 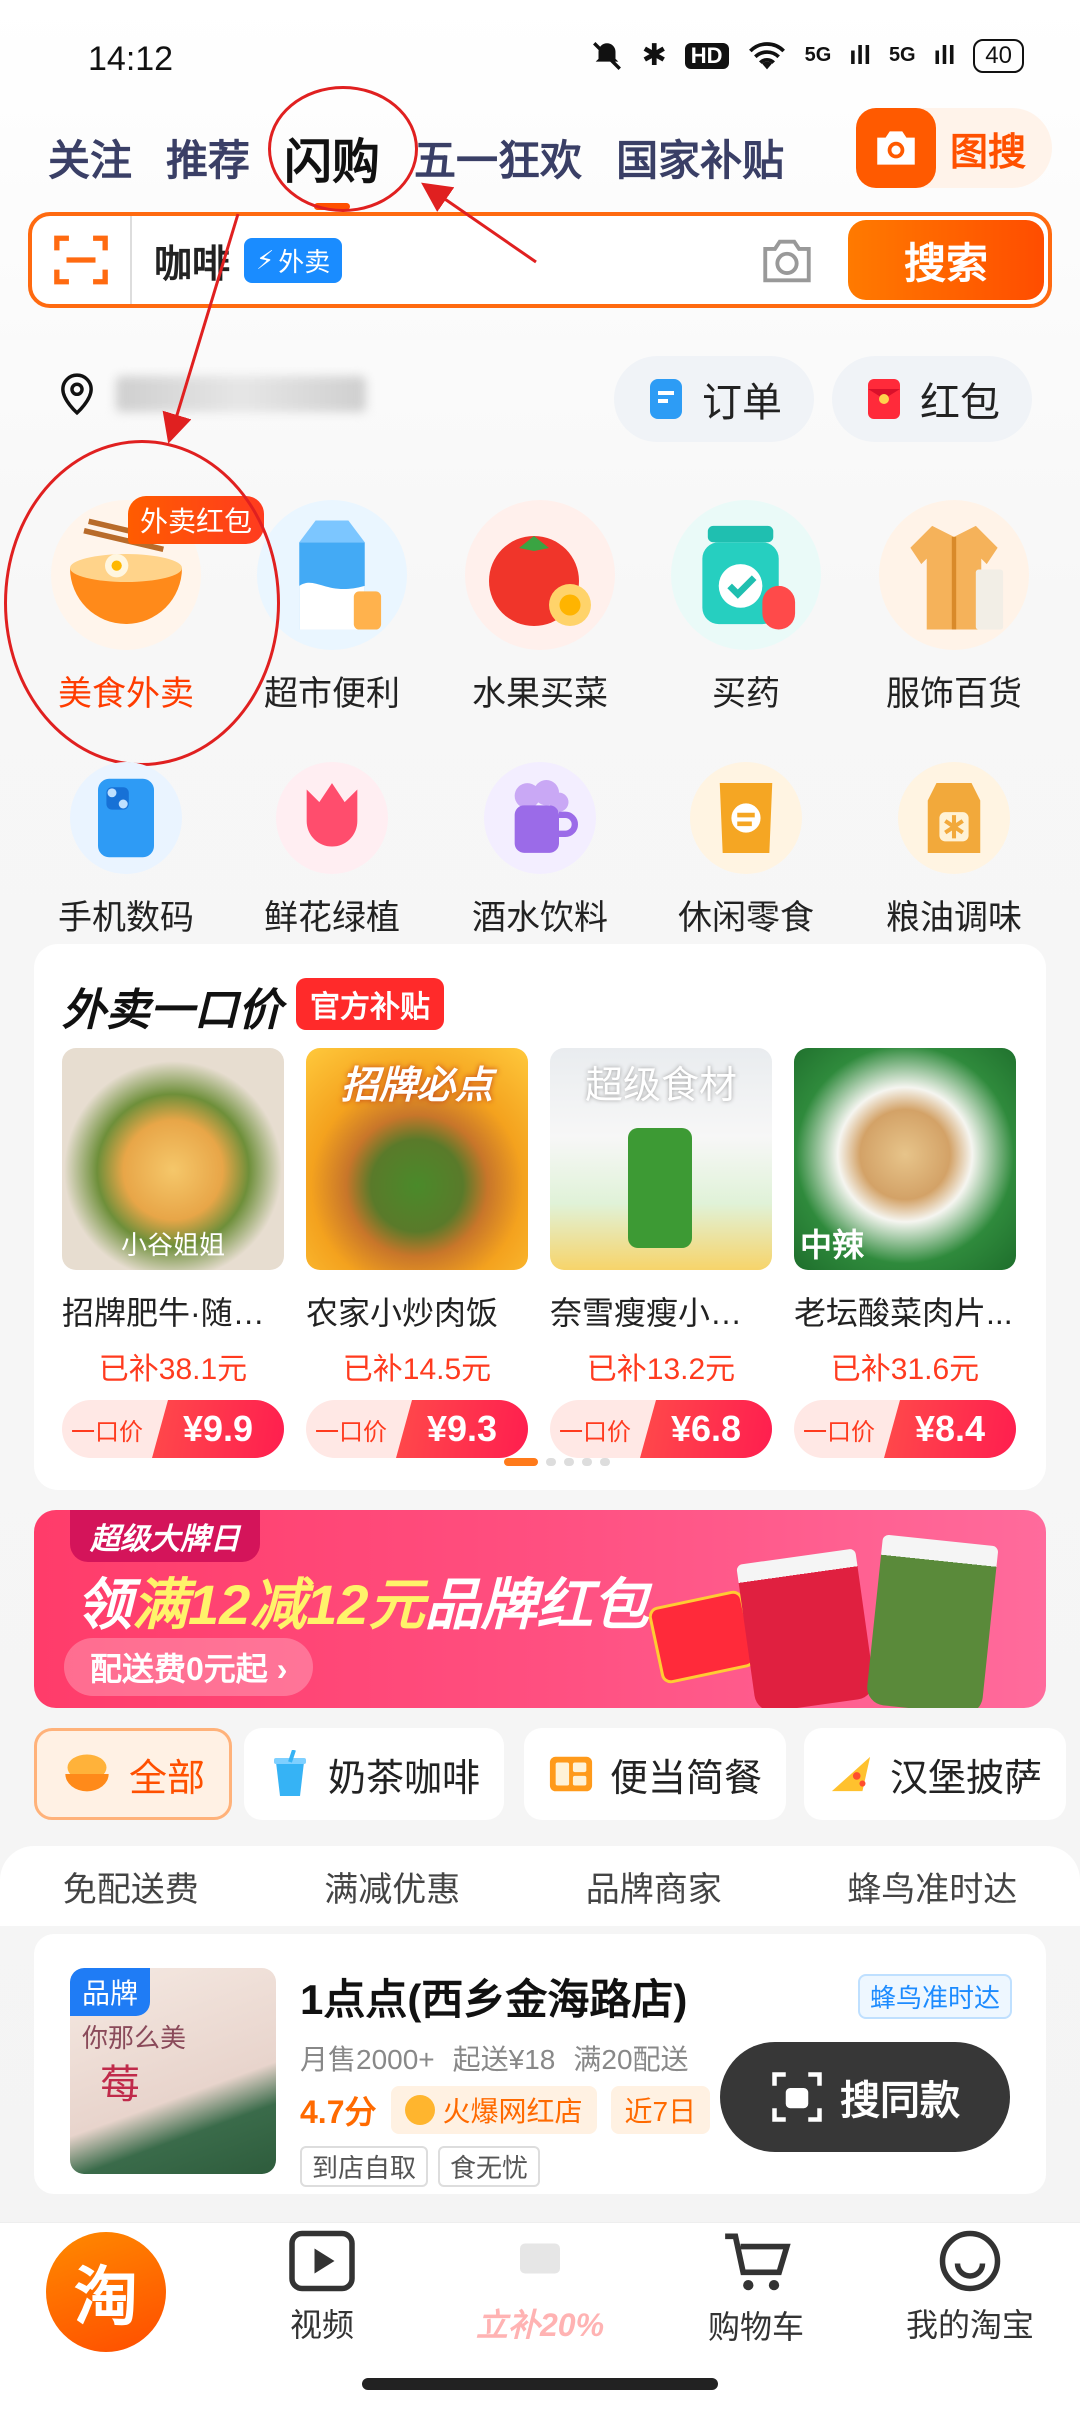 What do you see at coordinates (900, 2101) in the screenshot?
I see `search-same-label: 搜同款` at bounding box center [900, 2101].